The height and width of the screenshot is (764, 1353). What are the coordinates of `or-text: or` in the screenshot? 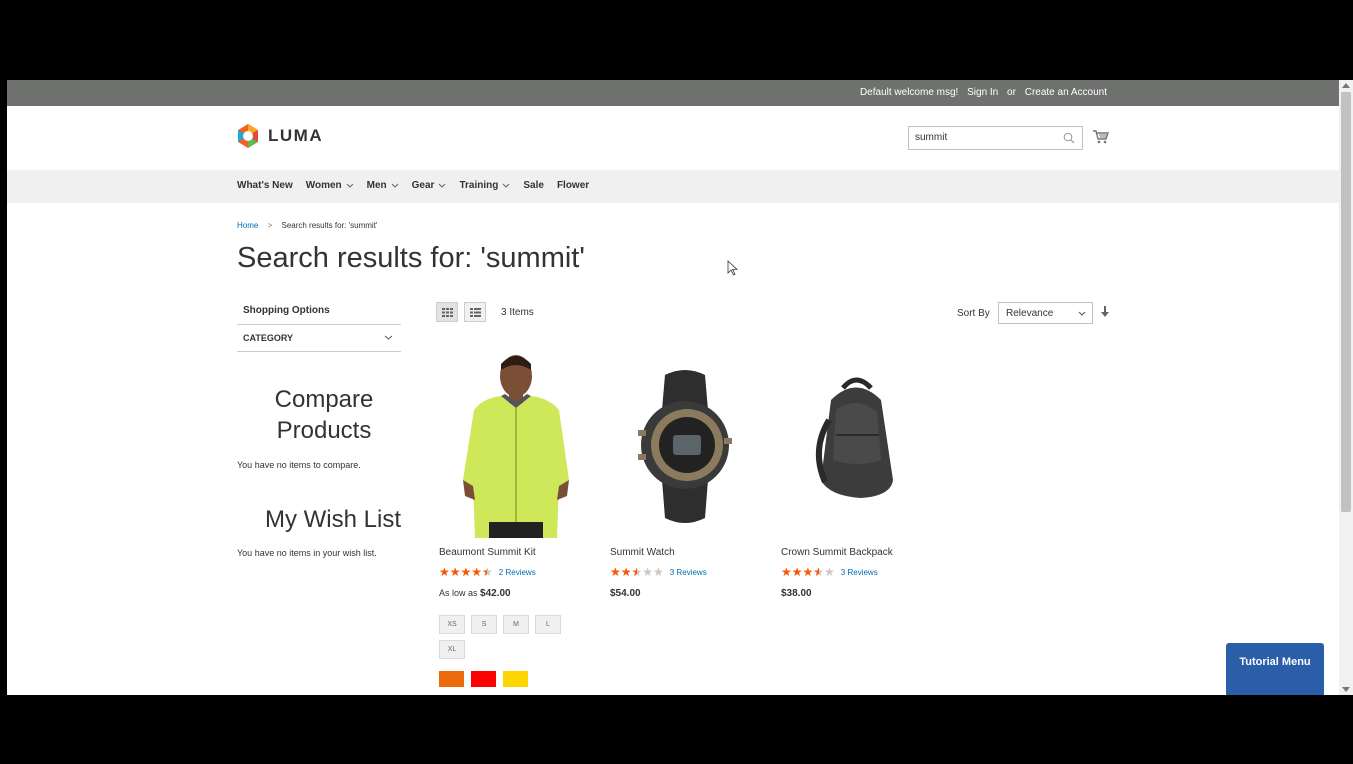 It's located at (1011, 92).